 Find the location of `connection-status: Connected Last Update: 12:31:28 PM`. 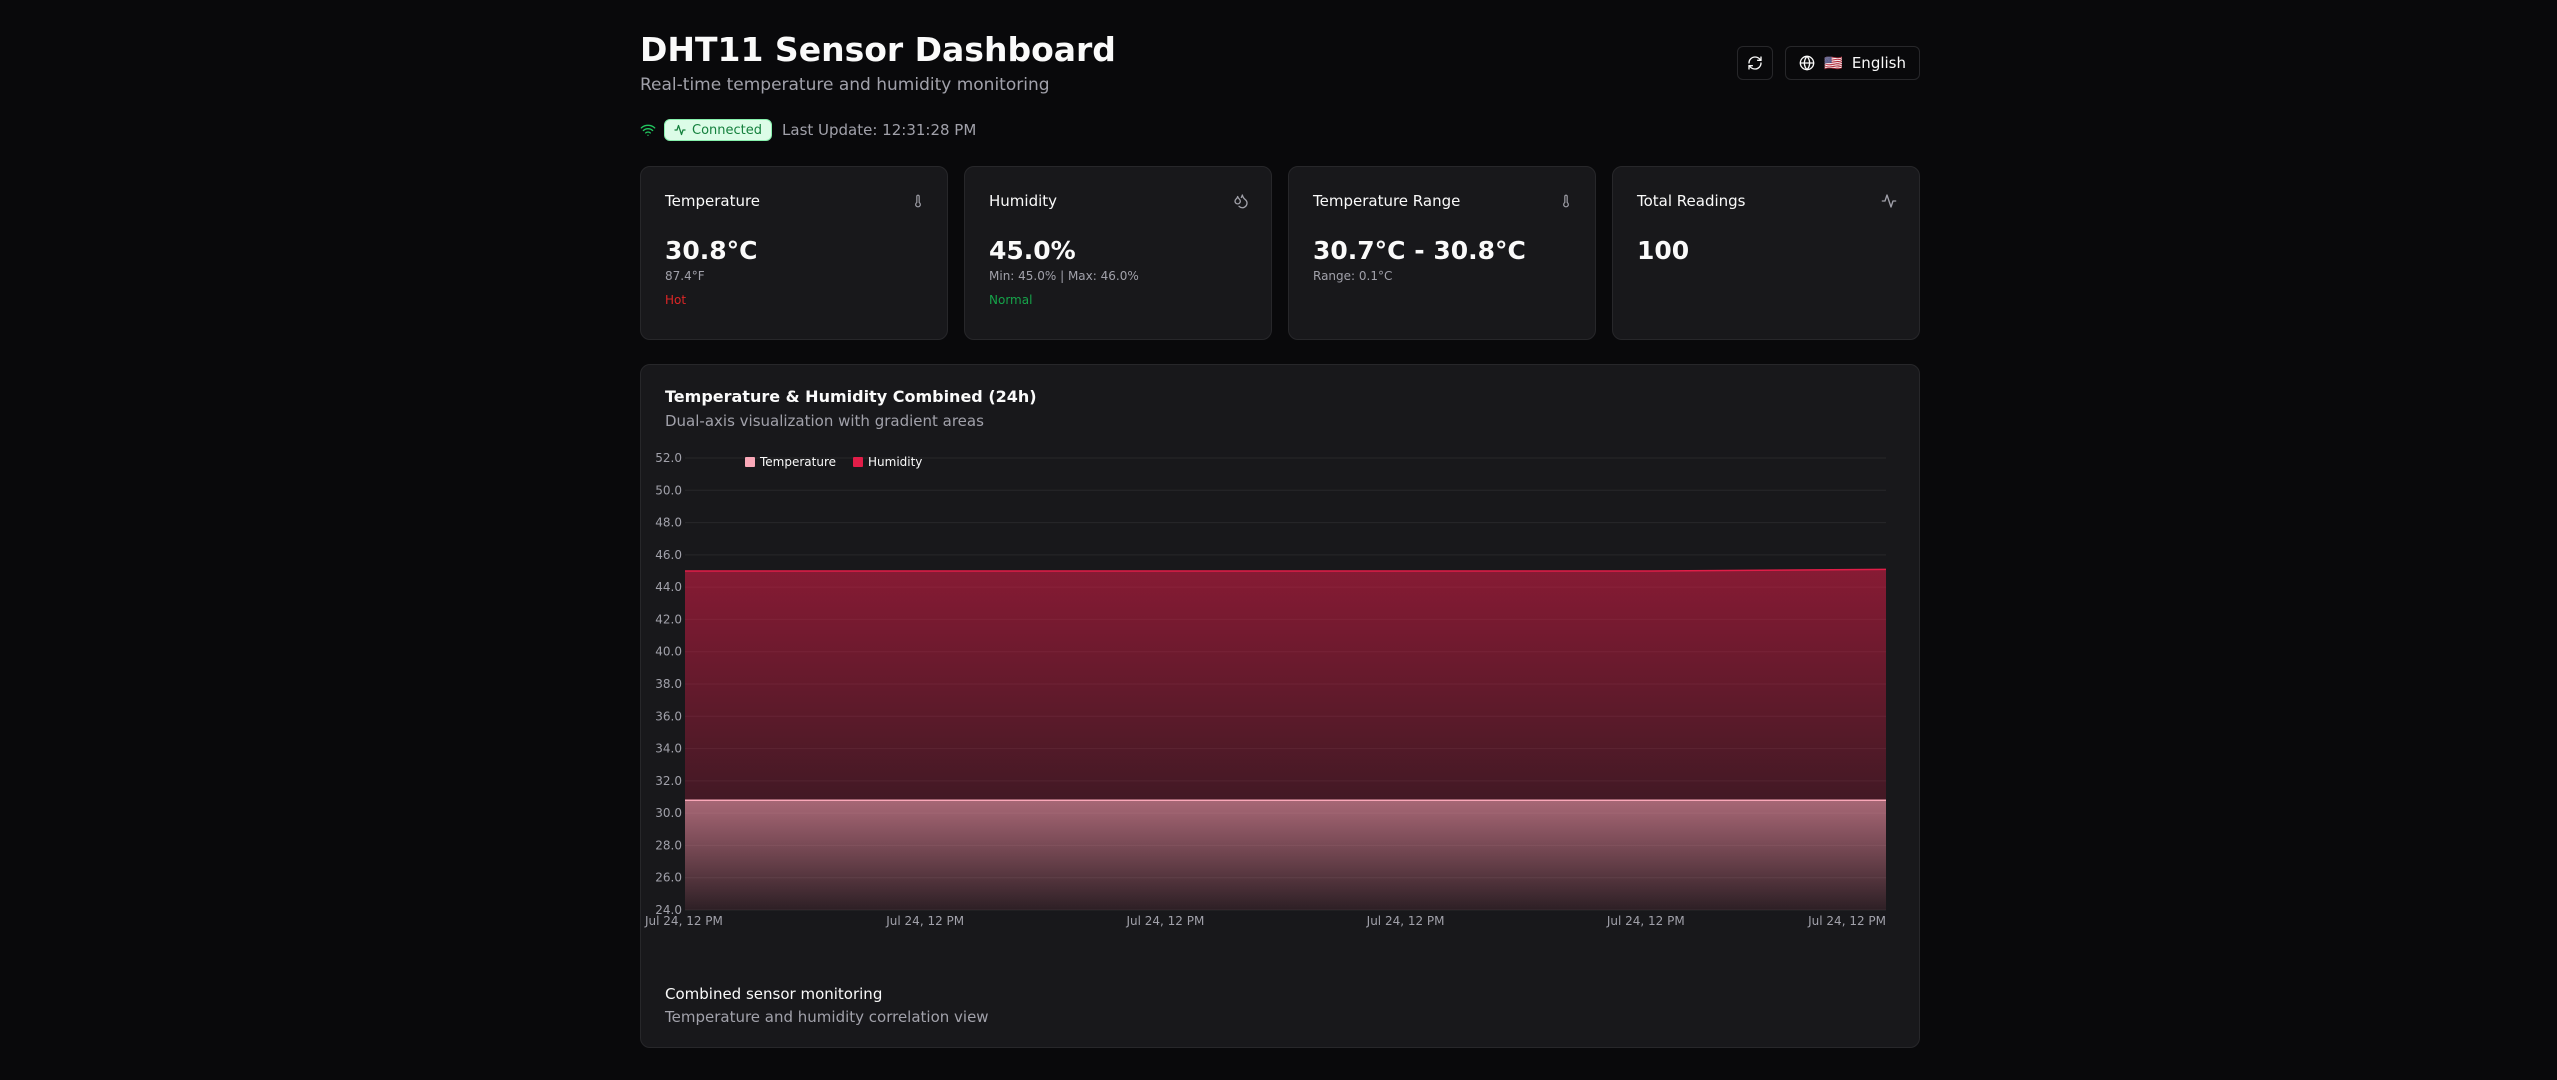

connection-status: Connected Last Update: 12:31:28 PM is located at coordinates (808, 130).